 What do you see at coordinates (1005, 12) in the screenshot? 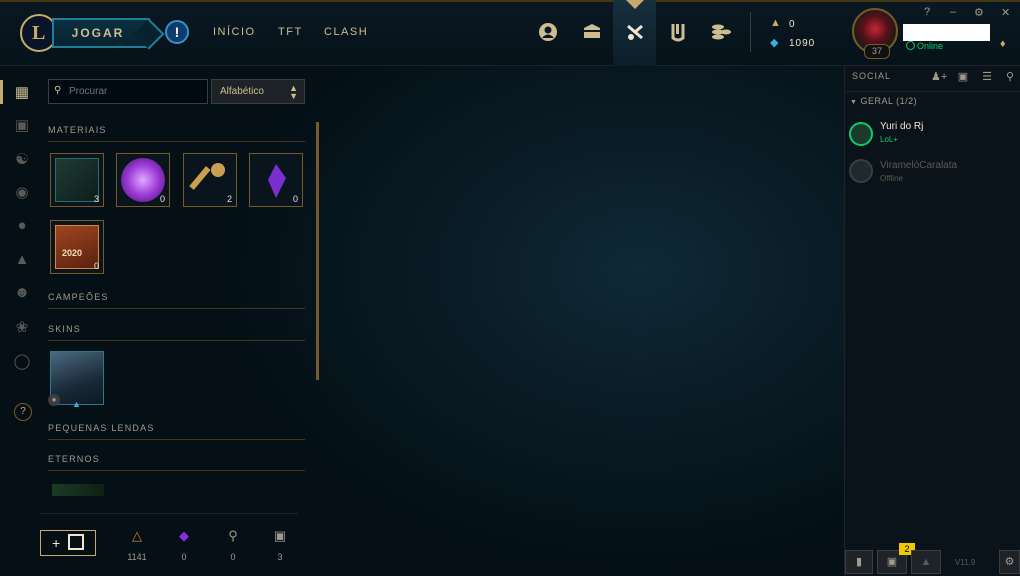
I see `close-icon: ✕` at bounding box center [1005, 12].